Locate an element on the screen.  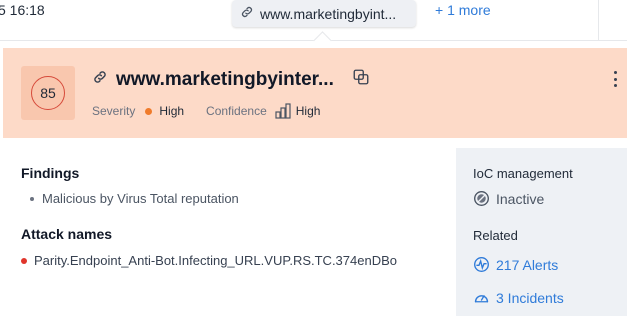
alerts-link-label: 217 Alerts is located at coordinates (527, 264).